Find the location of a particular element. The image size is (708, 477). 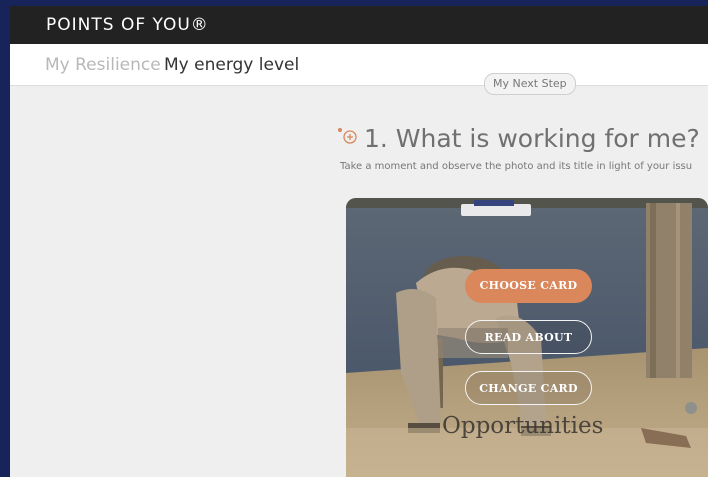

card-title: Opportunities is located at coordinates (523, 426).